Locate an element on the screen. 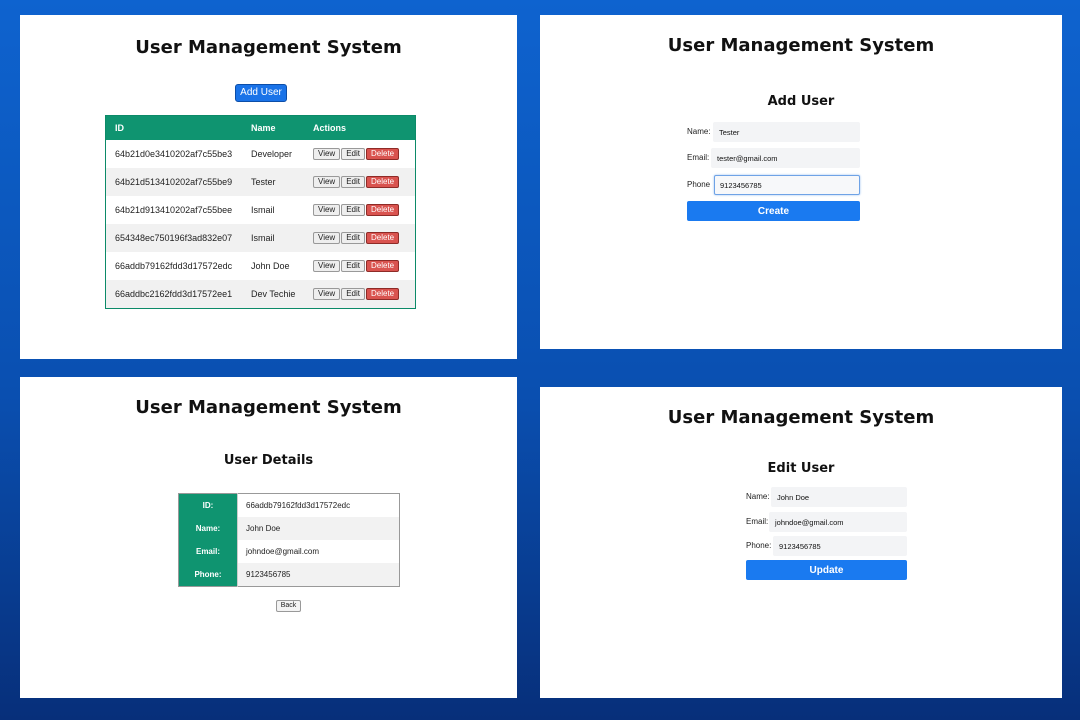 Image resolution: width=1080 pixels, height=720 pixels. detail-value: 66addb79162fdd3d17572edc is located at coordinates (318, 505).